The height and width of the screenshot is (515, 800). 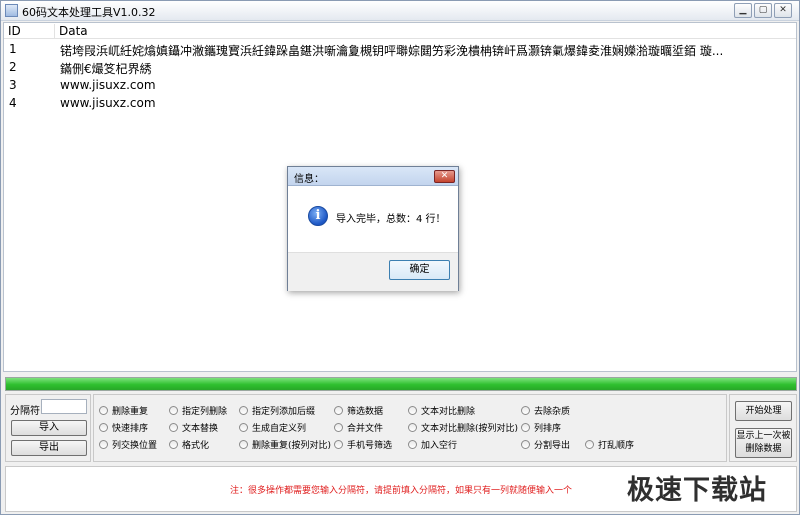 What do you see at coordinates (541, 430) in the screenshot?
I see `option-column-sort: 列排序` at bounding box center [541, 430].